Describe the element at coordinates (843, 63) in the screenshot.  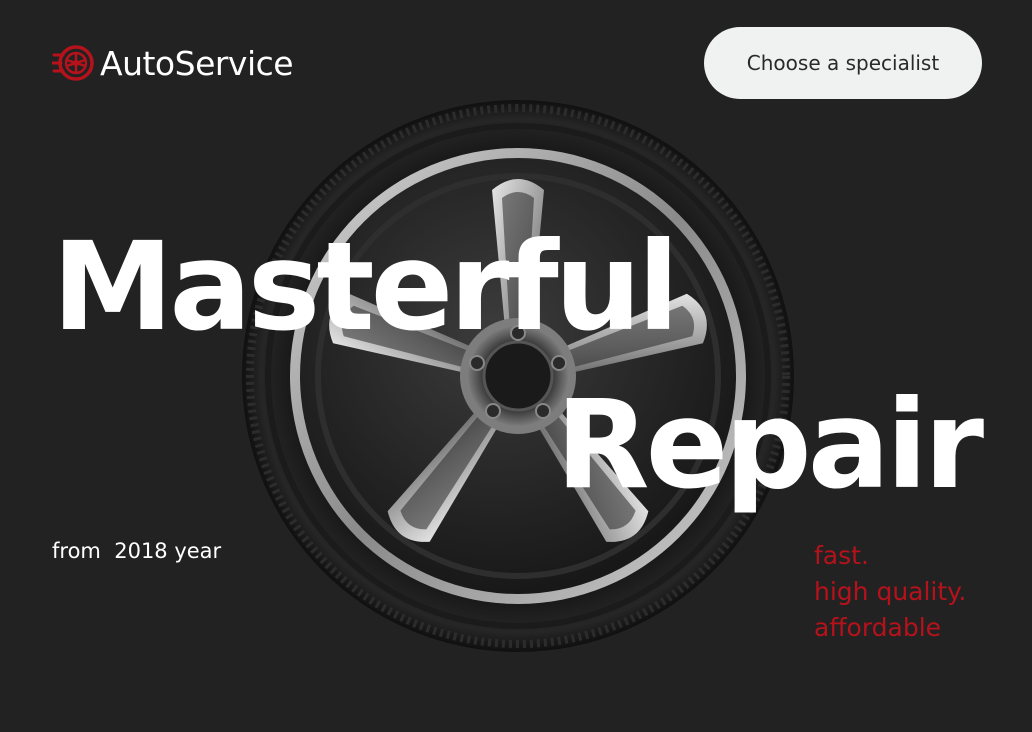
I see `choose-specialist-button: Choose a specialist` at that location.